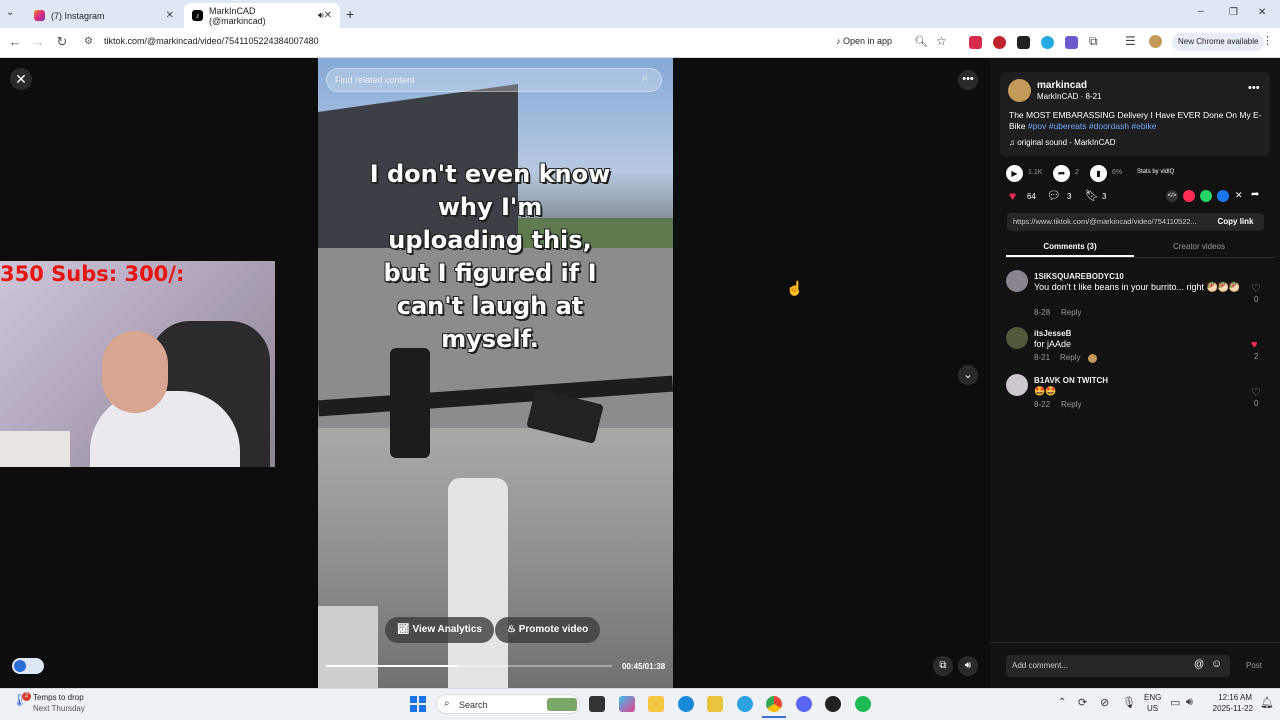 The image size is (1280, 720). I want to click on language-ime: ENG, so click(1152, 697).